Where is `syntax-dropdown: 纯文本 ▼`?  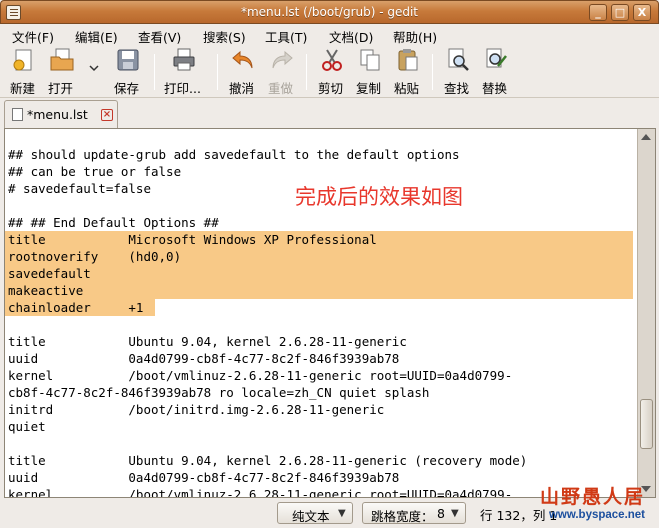 syntax-dropdown: 纯文本 ▼ is located at coordinates (315, 513).